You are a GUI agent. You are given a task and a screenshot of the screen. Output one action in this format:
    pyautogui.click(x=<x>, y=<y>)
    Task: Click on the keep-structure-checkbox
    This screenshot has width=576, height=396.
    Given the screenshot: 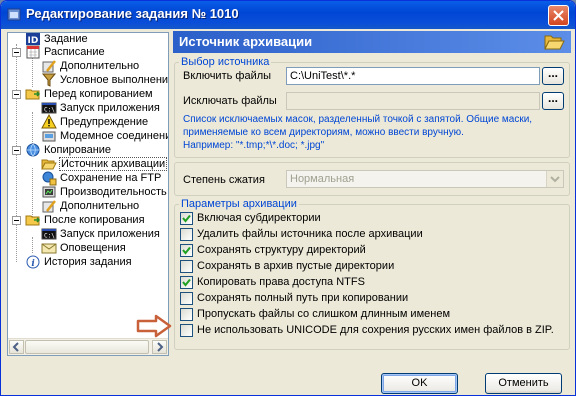 What is the action you would take?
    pyautogui.click(x=186, y=250)
    